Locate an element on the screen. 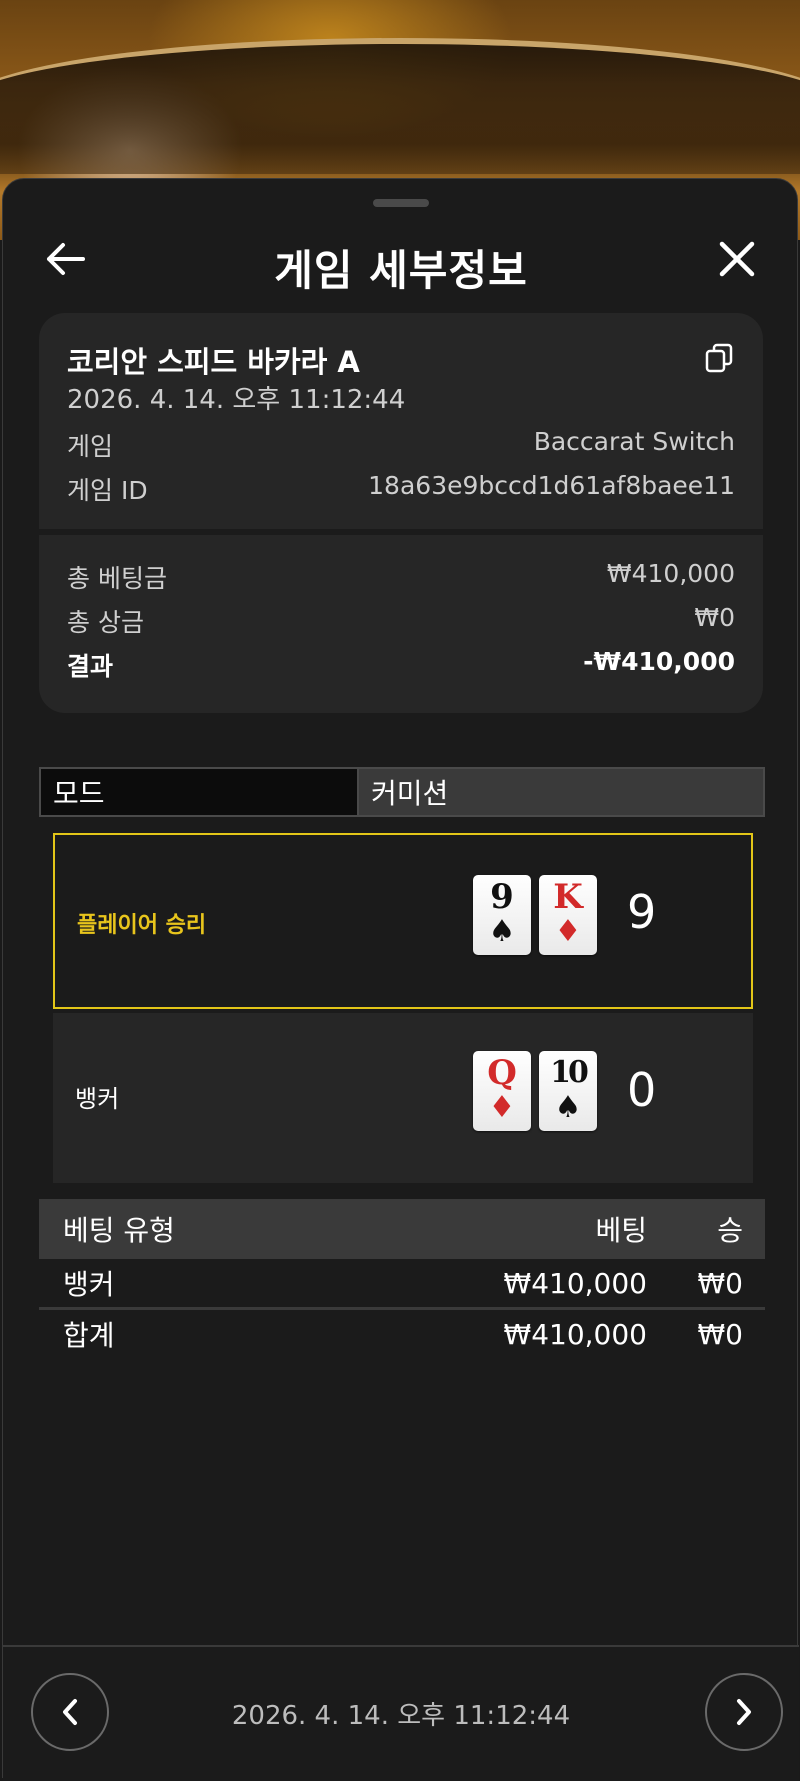  win-amount-cell: ₩0 is located at coordinates (720, 1283).